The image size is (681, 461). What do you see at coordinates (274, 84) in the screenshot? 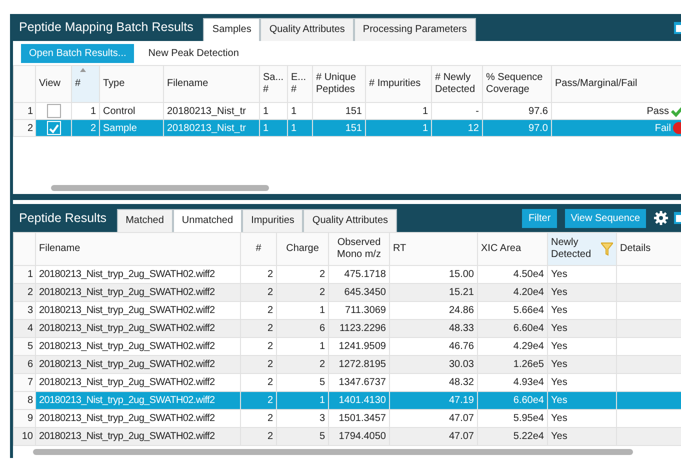
I see `column-header: Sa... #` at bounding box center [274, 84].